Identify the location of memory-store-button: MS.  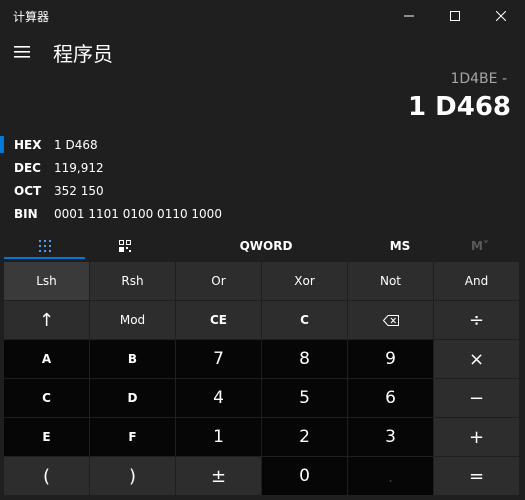
(400, 246).